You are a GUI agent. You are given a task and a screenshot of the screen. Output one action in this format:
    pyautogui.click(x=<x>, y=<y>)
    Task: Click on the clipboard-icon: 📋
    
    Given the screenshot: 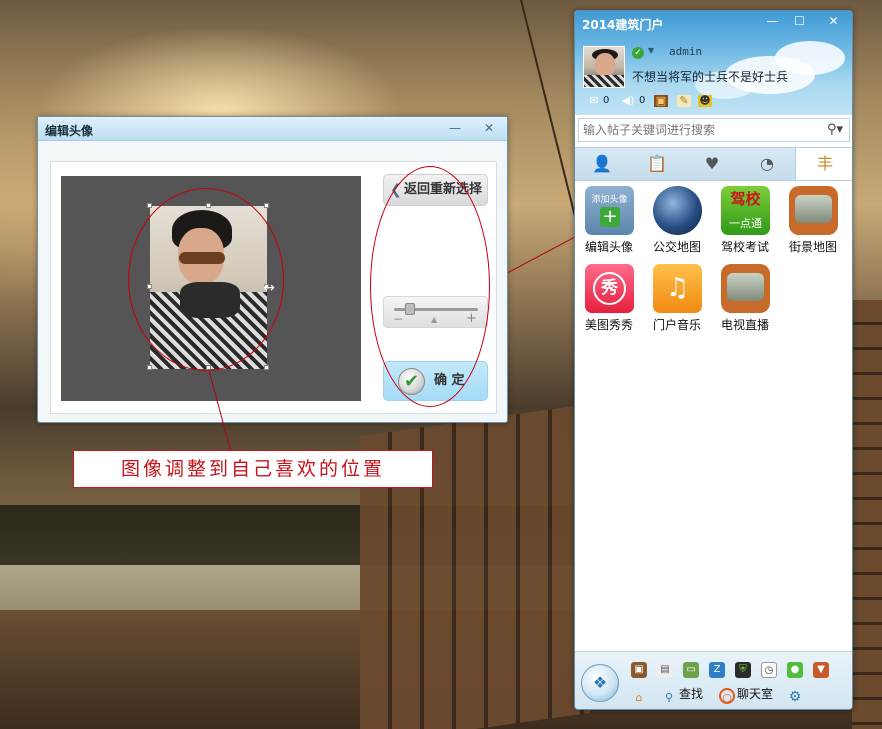 What is the action you would take?
    pyautogui.click(x=657, y=163)
    